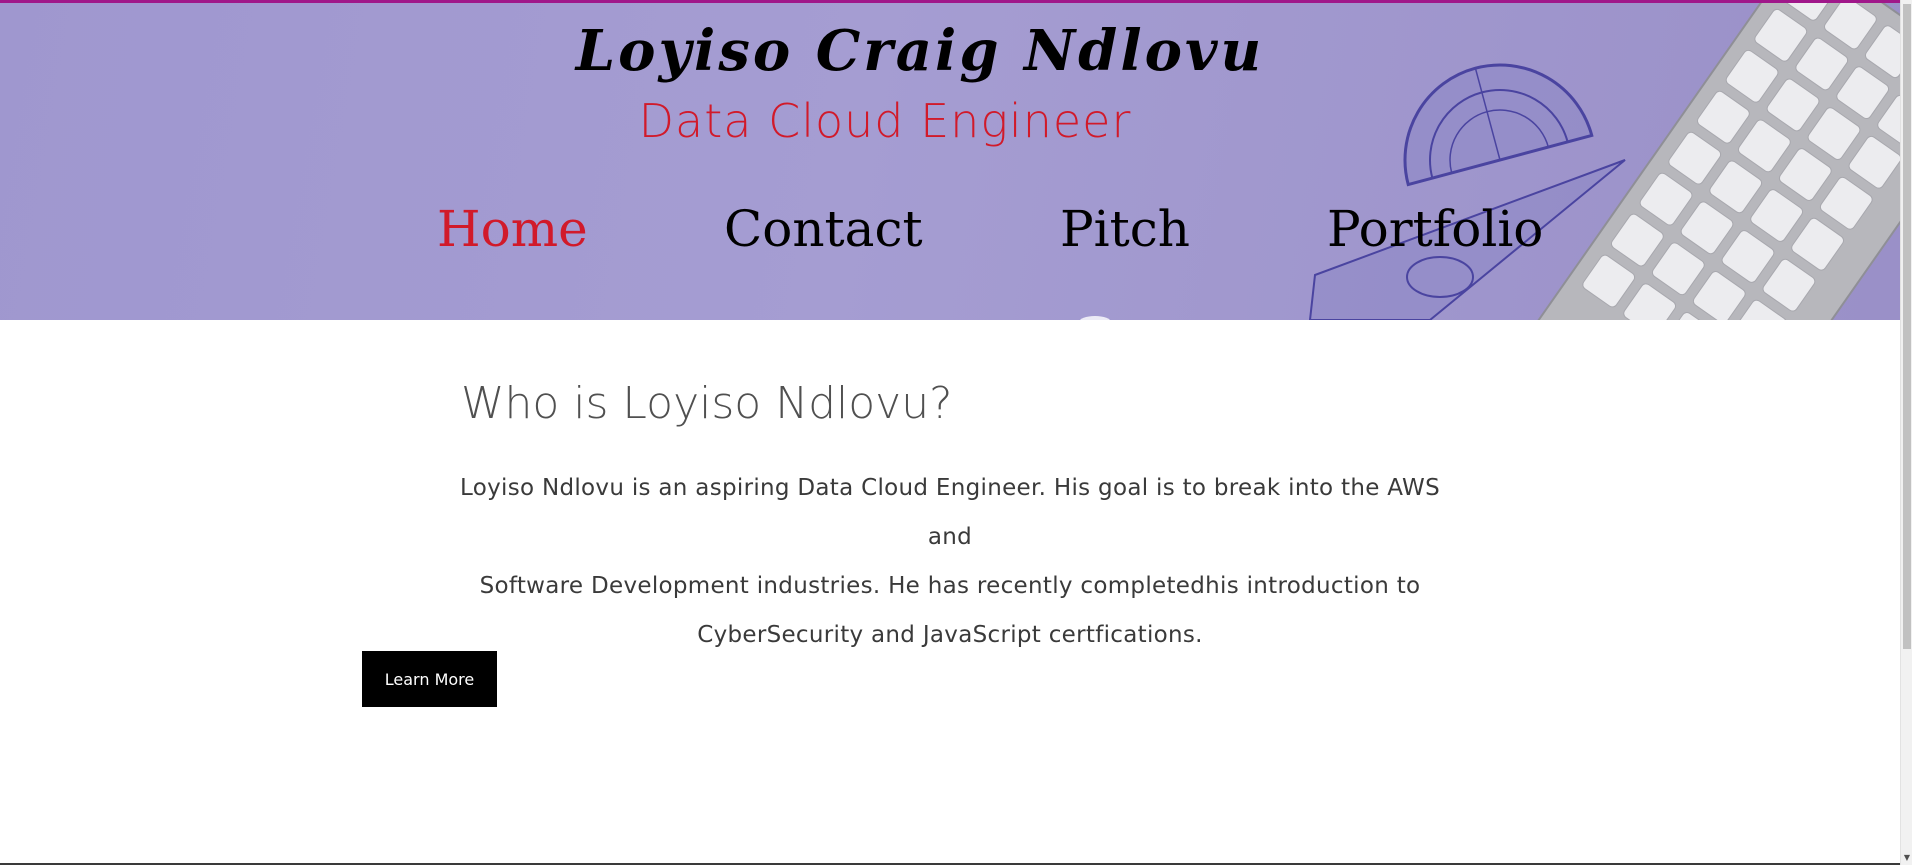  I want to click on nav-link-contact: Contact, so click(823, 229).